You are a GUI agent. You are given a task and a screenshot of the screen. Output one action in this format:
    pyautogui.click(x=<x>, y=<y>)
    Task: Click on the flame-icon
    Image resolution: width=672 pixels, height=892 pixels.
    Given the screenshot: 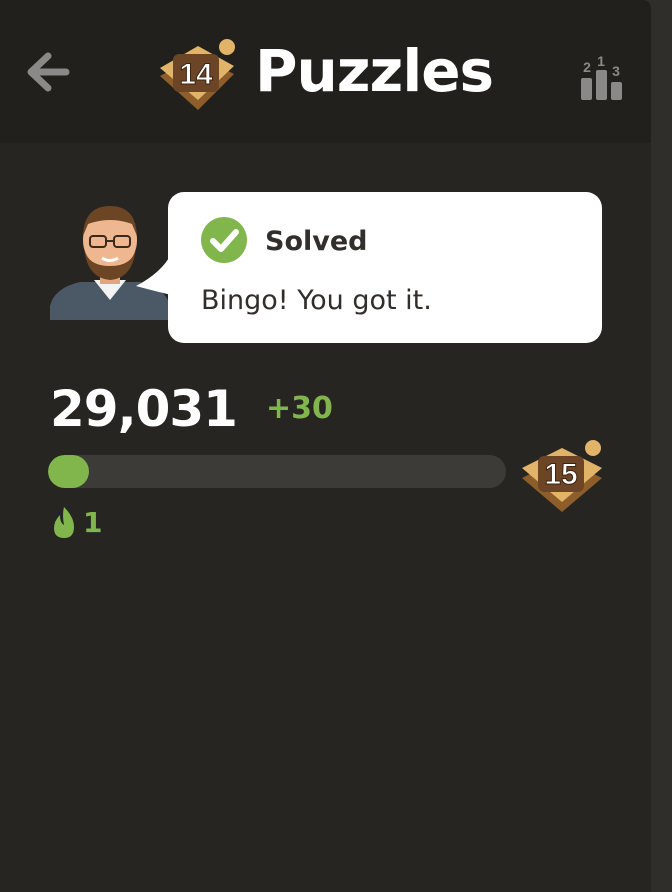 What is the action you would take?
    pyautogui.click(x=64, y=522)
    